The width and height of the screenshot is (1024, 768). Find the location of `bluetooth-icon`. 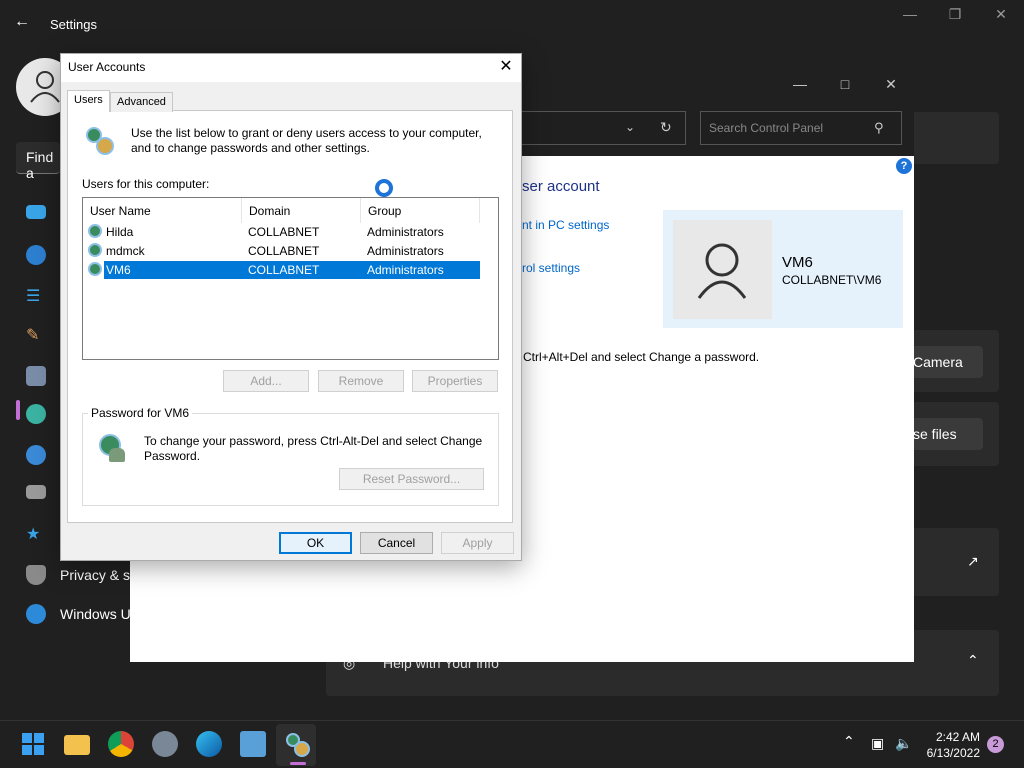

bluetooth-icon is located at coordinates (36, 255).